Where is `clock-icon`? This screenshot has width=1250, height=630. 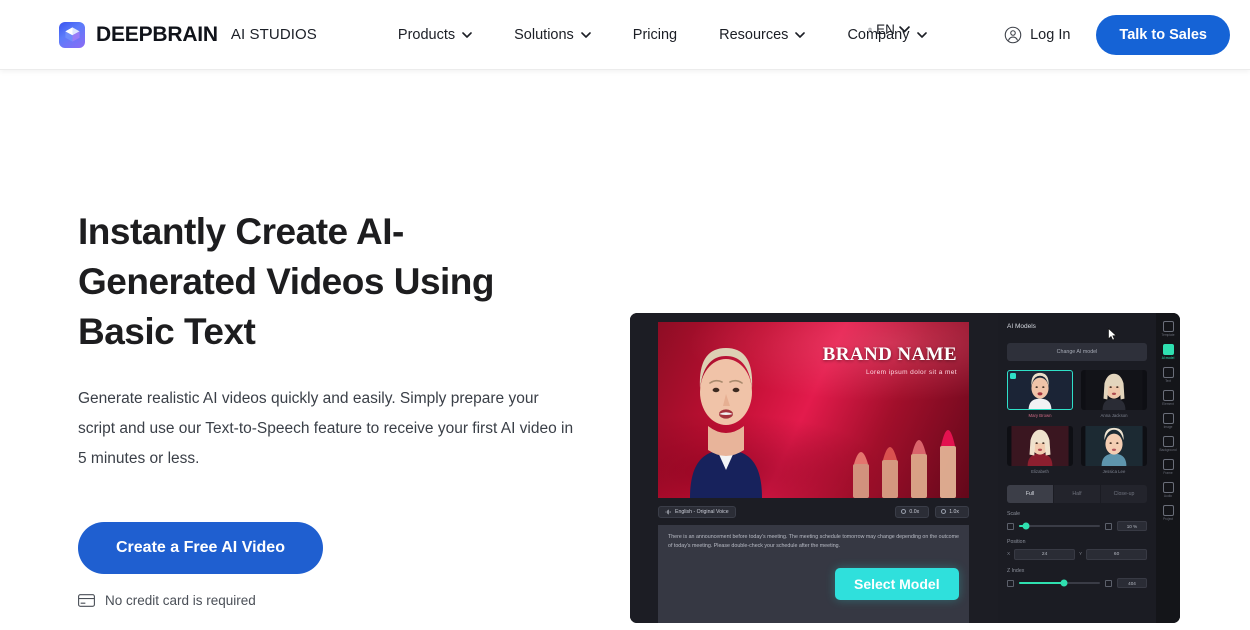
clock-icon is located at coordinates (904, 511).